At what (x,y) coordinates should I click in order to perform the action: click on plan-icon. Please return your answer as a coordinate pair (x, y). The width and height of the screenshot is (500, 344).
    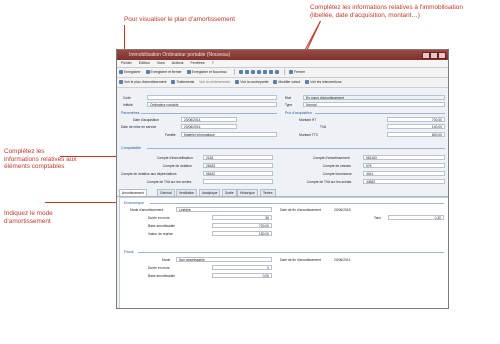
    Looking at the image, I should click on (121, 82).